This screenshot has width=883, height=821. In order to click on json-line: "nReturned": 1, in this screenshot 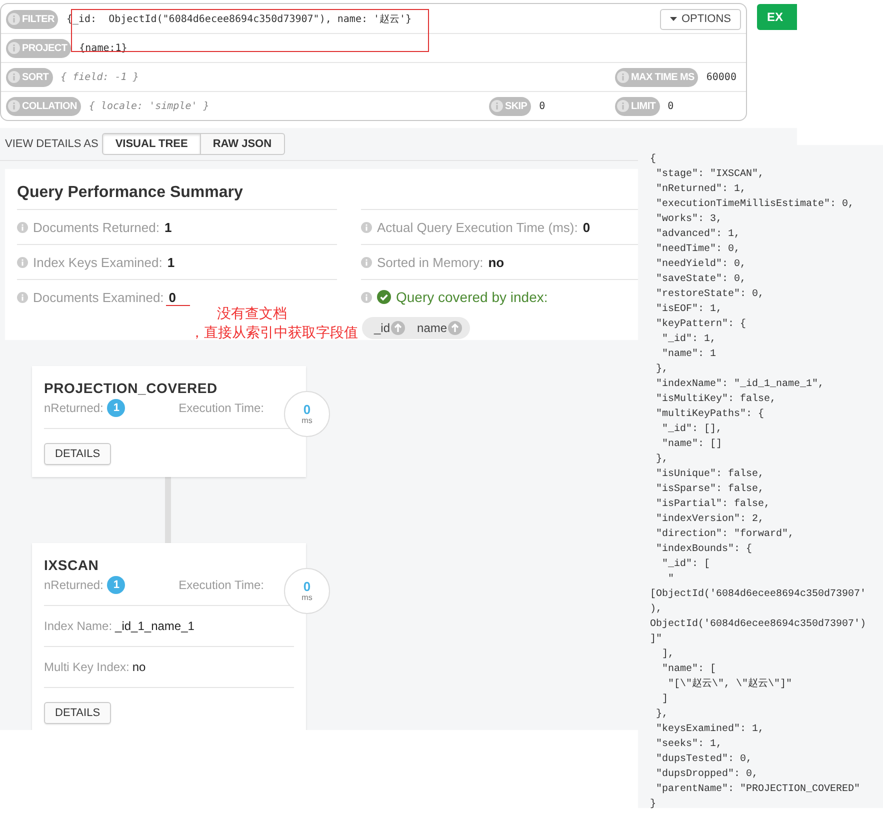, I will do `click(701, 189)`.